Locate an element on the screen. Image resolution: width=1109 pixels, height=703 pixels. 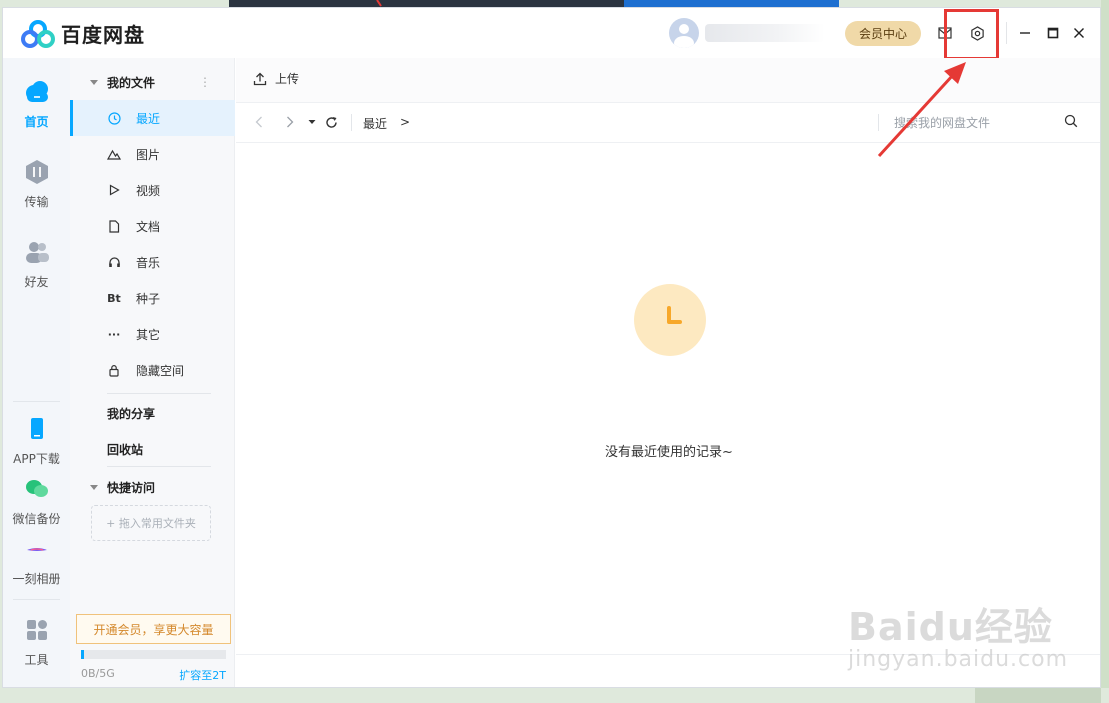
headphones-icon is located at coordinates (114, 262).